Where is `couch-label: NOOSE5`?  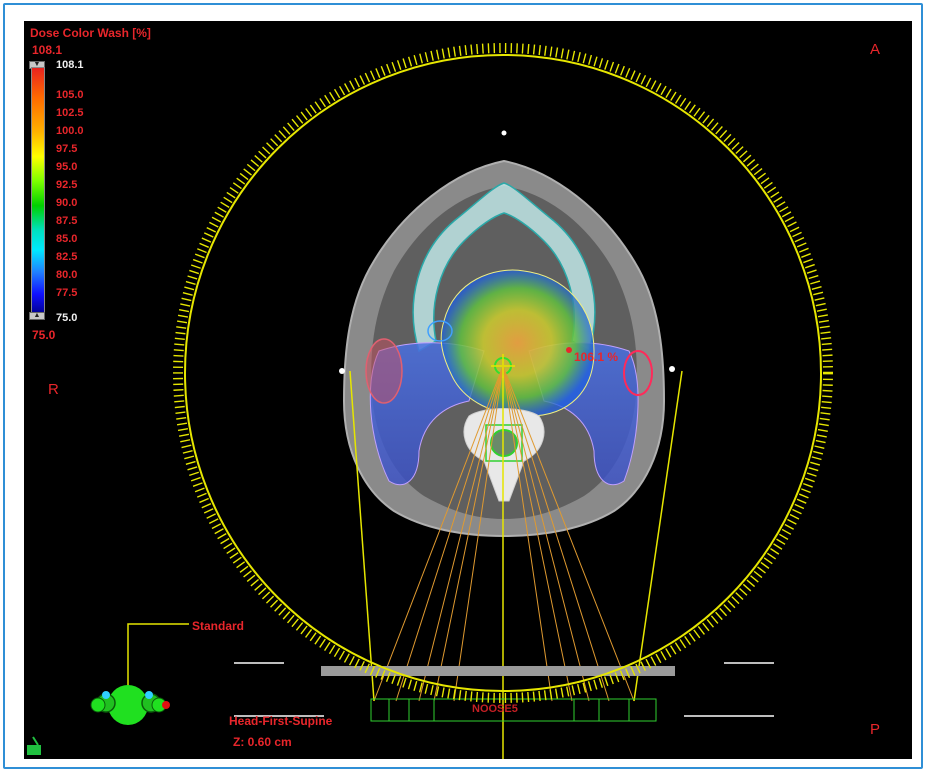
couch-label: NOOSE5 is located at coordinates (495, 709).